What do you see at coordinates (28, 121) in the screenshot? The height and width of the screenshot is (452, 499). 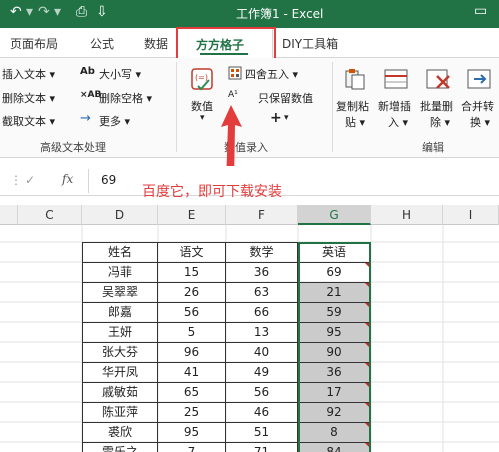 I see `extract-text-button: 截取文本 ▾` at bounding box center [28, 121].